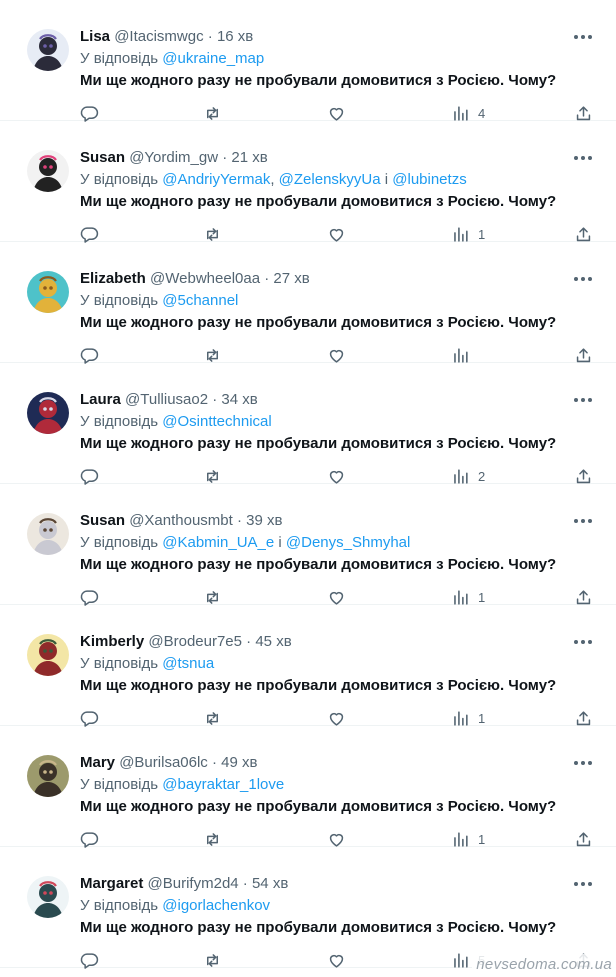 This screenshot has width=616, height=977. Describe the element at coordinates (111, 883) in the screenshot. I see `author-name: Margaret` at that location.